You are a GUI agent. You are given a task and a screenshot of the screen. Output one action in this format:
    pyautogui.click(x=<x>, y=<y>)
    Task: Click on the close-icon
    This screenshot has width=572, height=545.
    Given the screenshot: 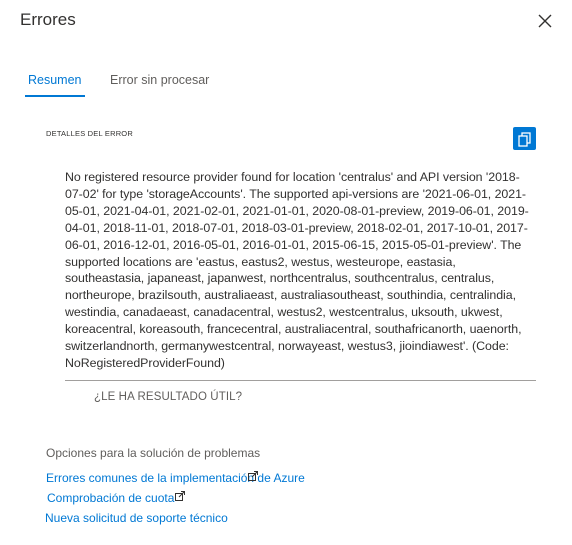 What is the action you would take?
    pyautogui.click(x=545, y=21)
    